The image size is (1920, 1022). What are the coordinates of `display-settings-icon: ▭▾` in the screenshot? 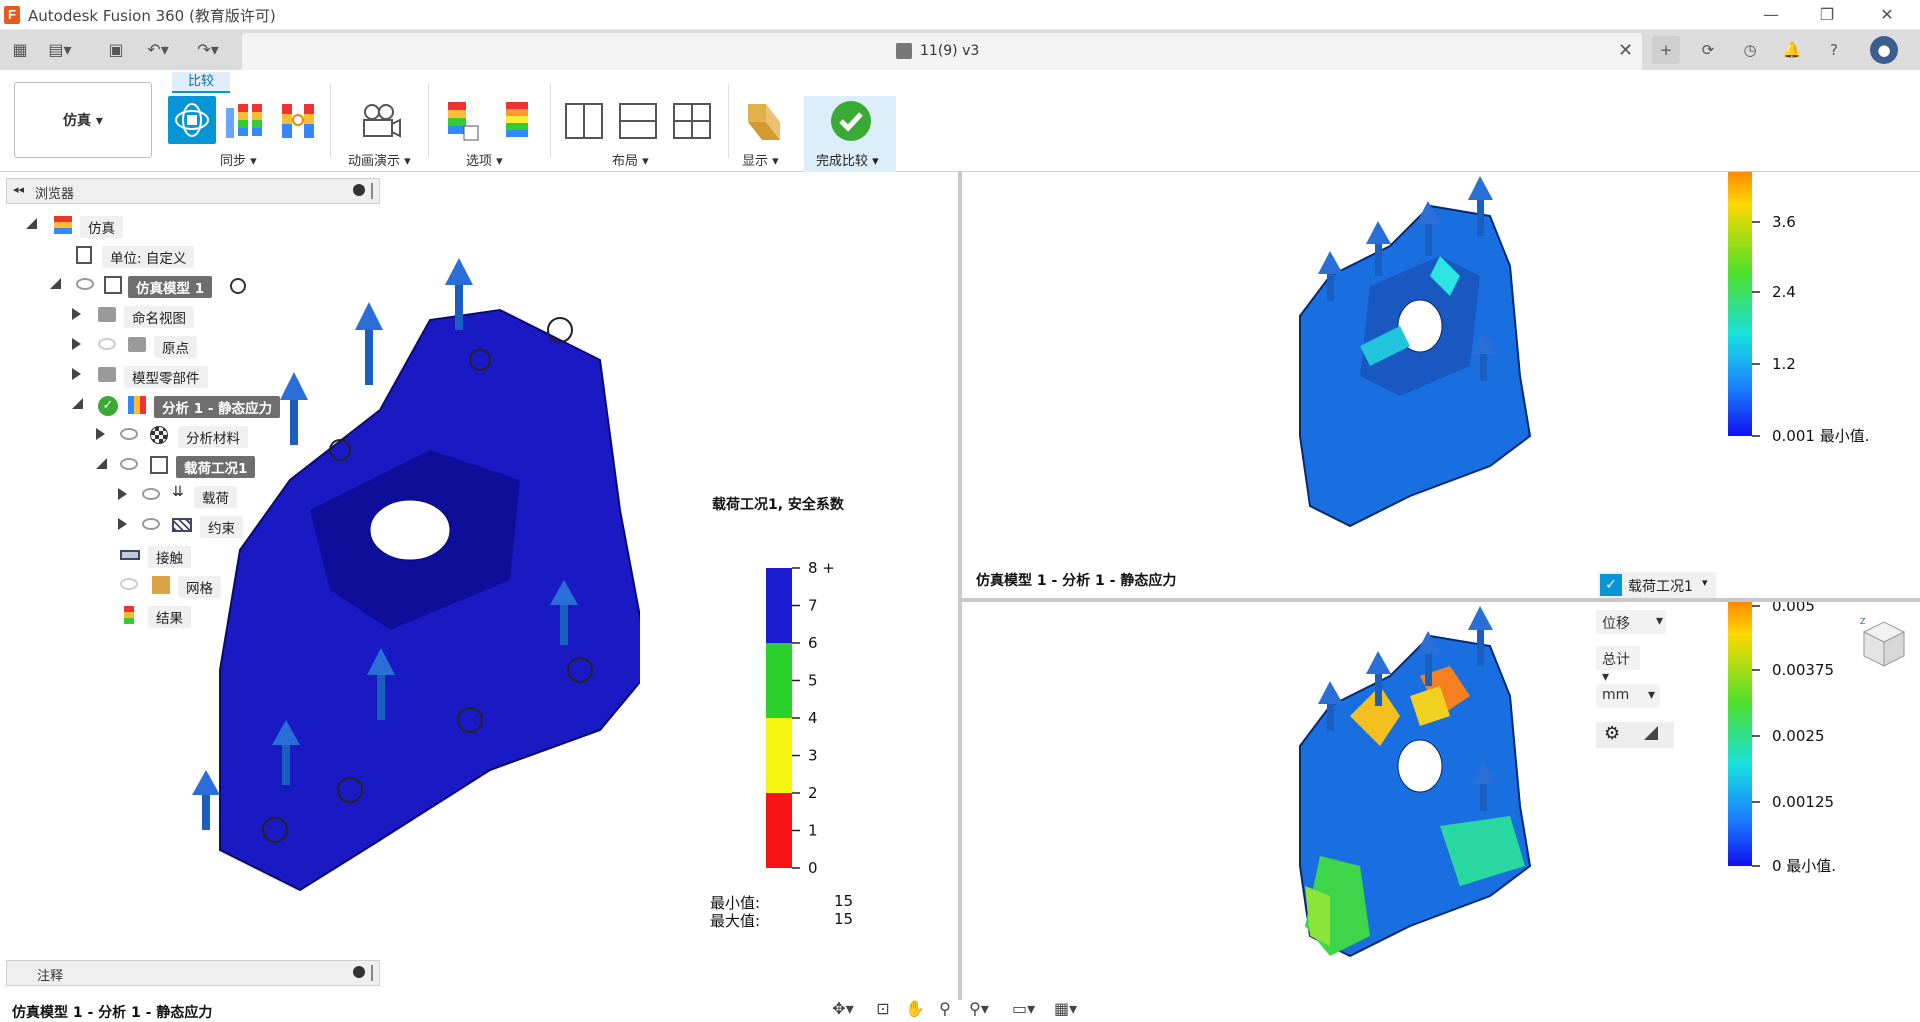 It's located at (1023, 1009).